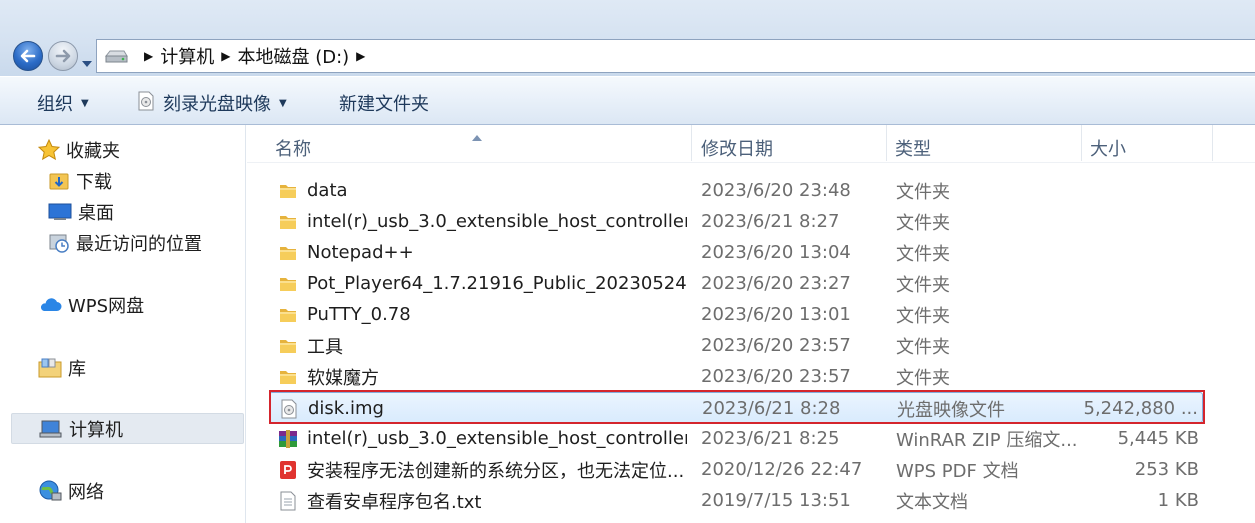 This screenshot has height=523, width=1255. I want to click on file-name: disk.img, so click(346, 408).